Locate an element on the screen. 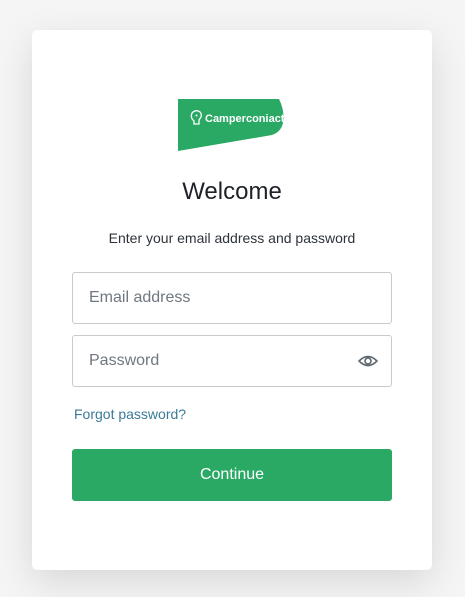 The height and width of the screenshot is (597, 465). forgot-password-link: Forgot password? is located at coordinates (130, 414).